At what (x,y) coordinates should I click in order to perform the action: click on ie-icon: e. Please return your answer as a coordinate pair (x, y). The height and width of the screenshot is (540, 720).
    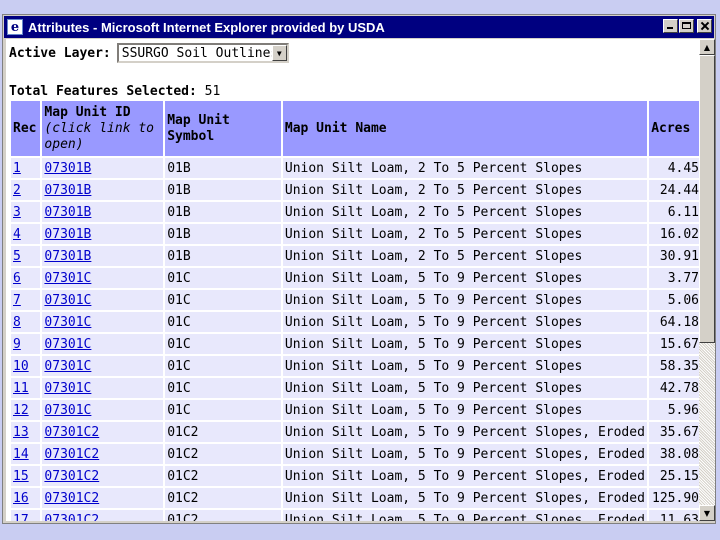
    Looking at the image, I should click on (15, 27).